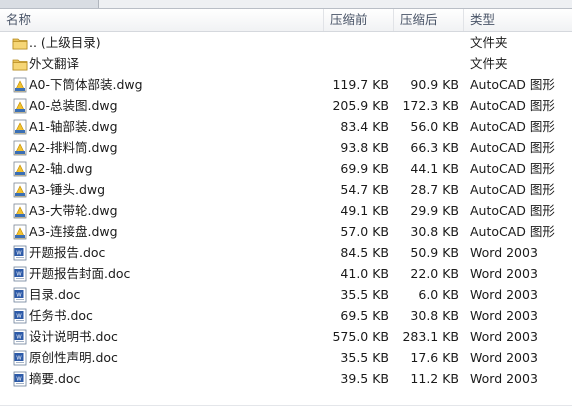  I want to click on file-row: A1-轴部装.dwg 83.4 KB 56.0 KB AutoCAD 图形, so click(286, 126).